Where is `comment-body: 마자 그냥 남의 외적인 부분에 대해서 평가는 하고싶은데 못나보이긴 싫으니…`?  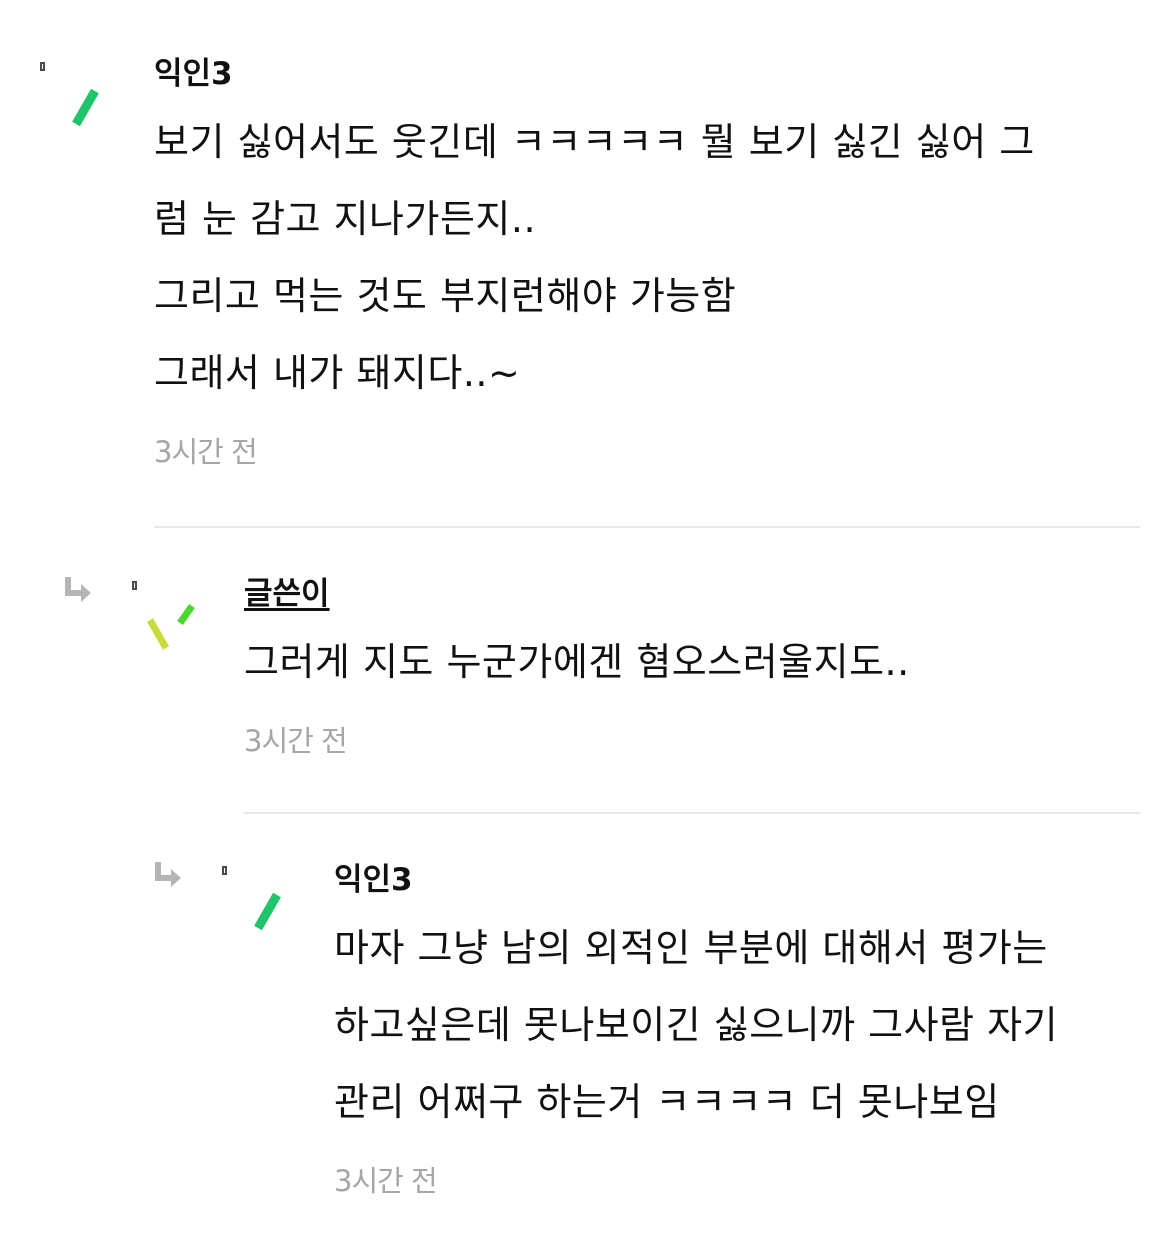 comment-body: 마자 그냥 남의 외적인 부분에 대해서 평가는 하고싶은데 못나보이긴 싫으니… is located at coordinates (737, 1025).